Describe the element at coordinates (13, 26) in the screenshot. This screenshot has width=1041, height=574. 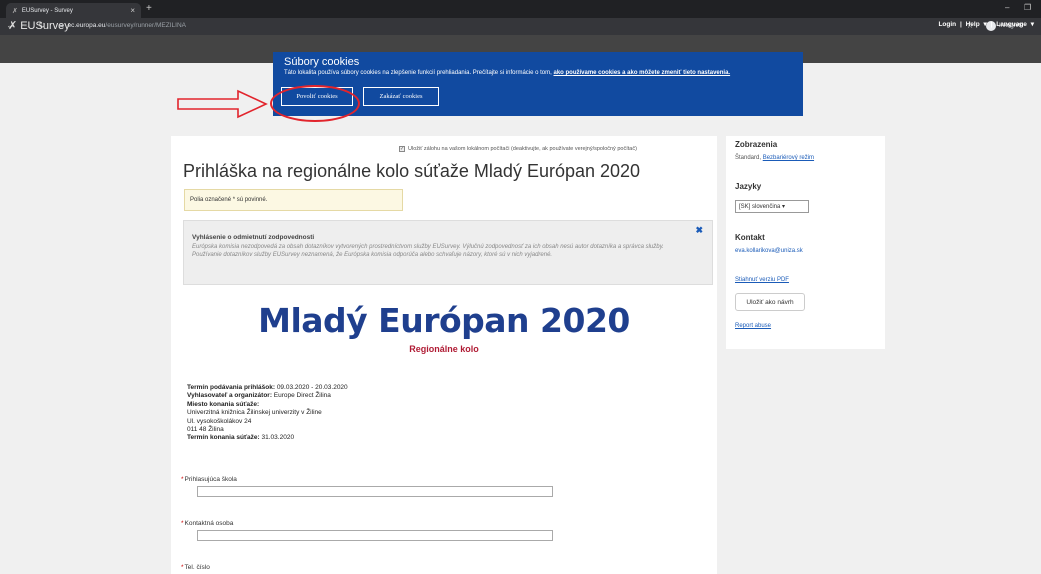
I see `logo-mark-icon: ✗` at that location.